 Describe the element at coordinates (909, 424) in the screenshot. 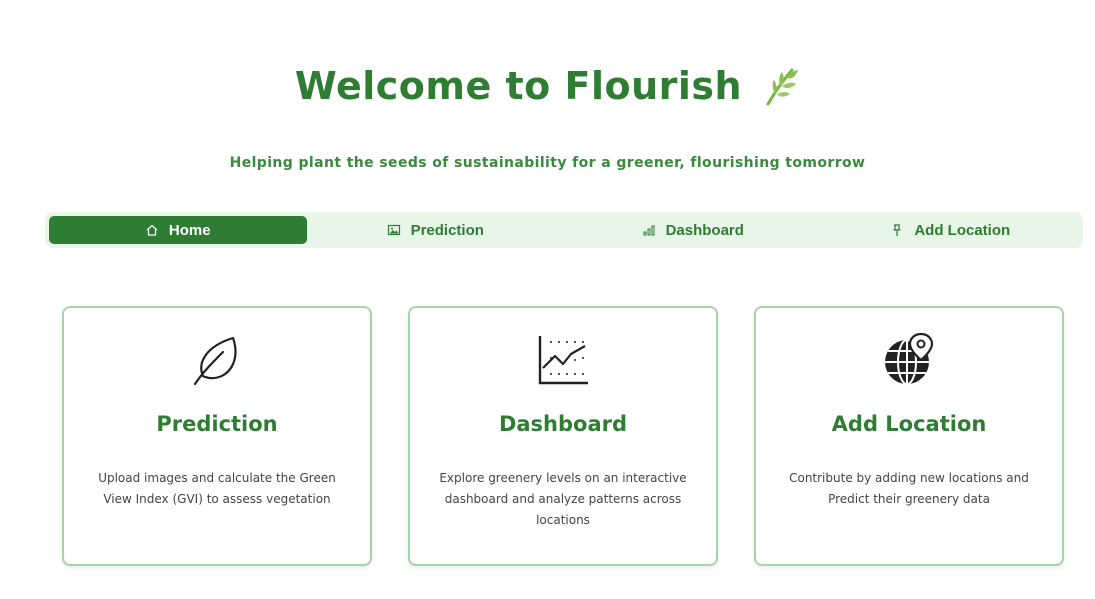

I see `card-add-location-title: Add Location` at that location.